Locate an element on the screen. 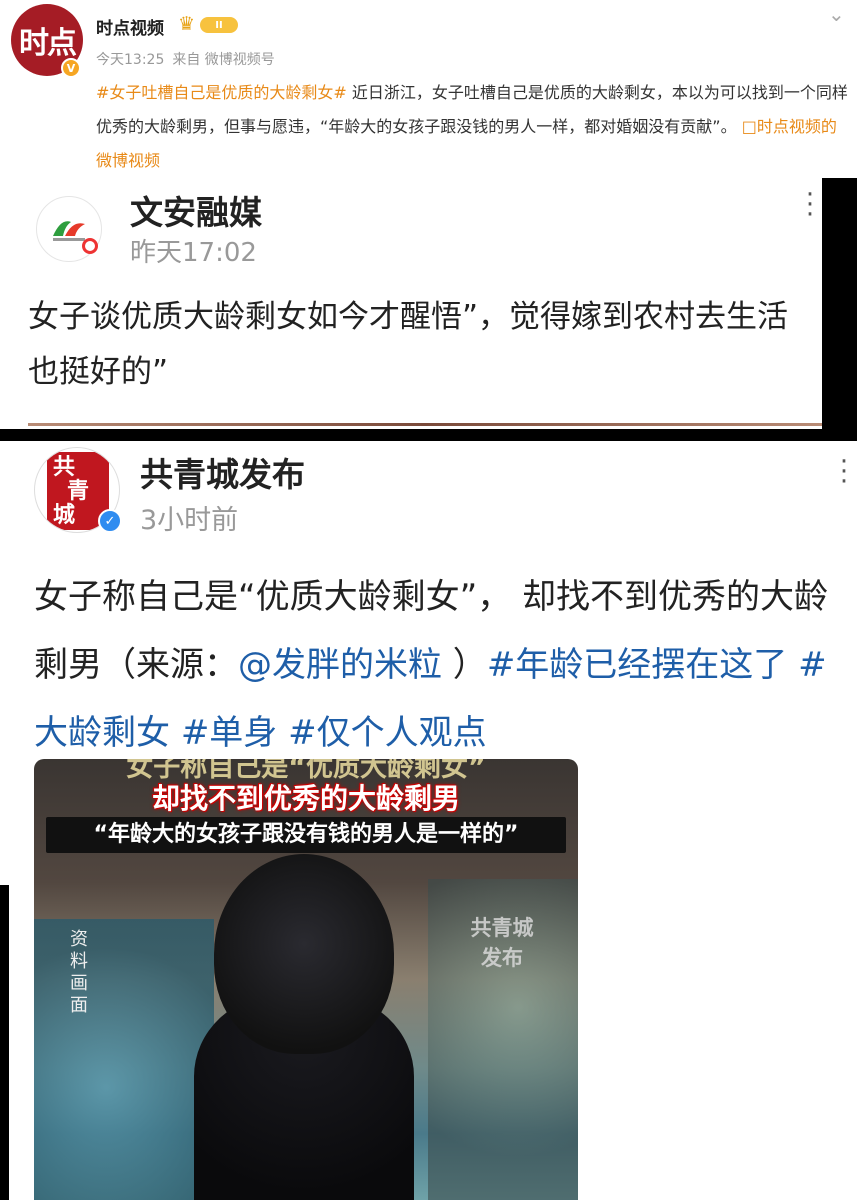  chevron-down-icon: ⌄ is located at coordinates (836, 14).